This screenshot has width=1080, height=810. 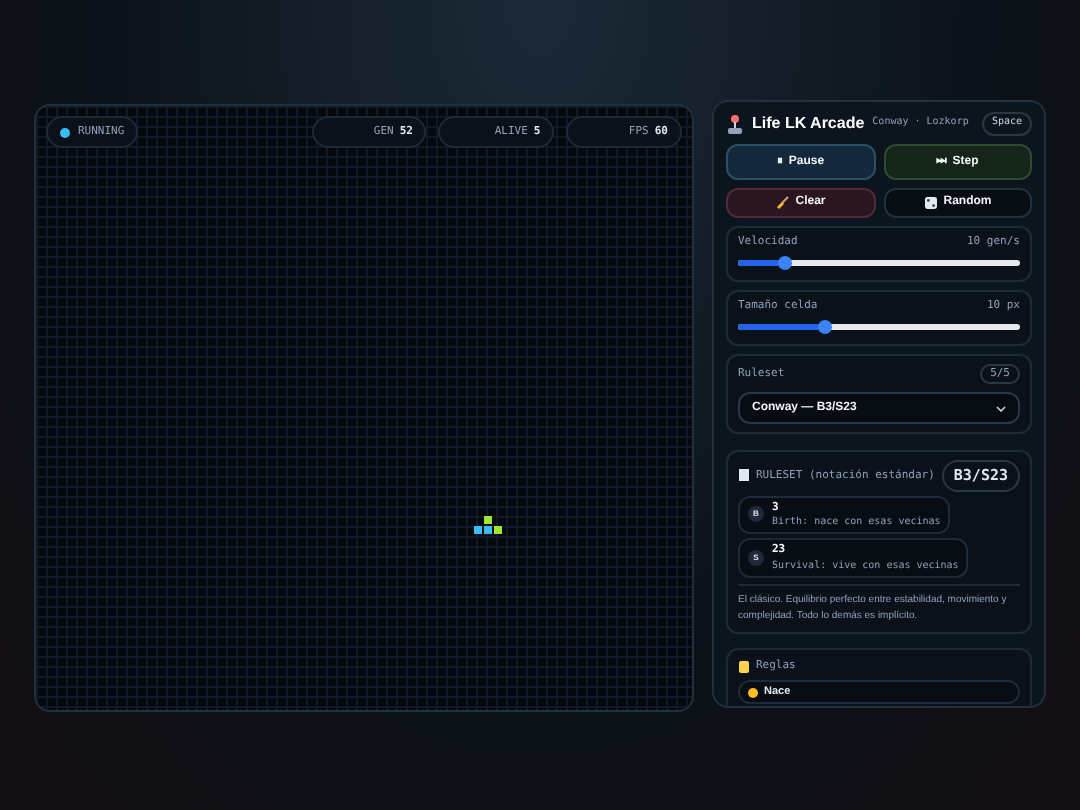 I want to click on joystick-icon, so click(x=735, y=124).